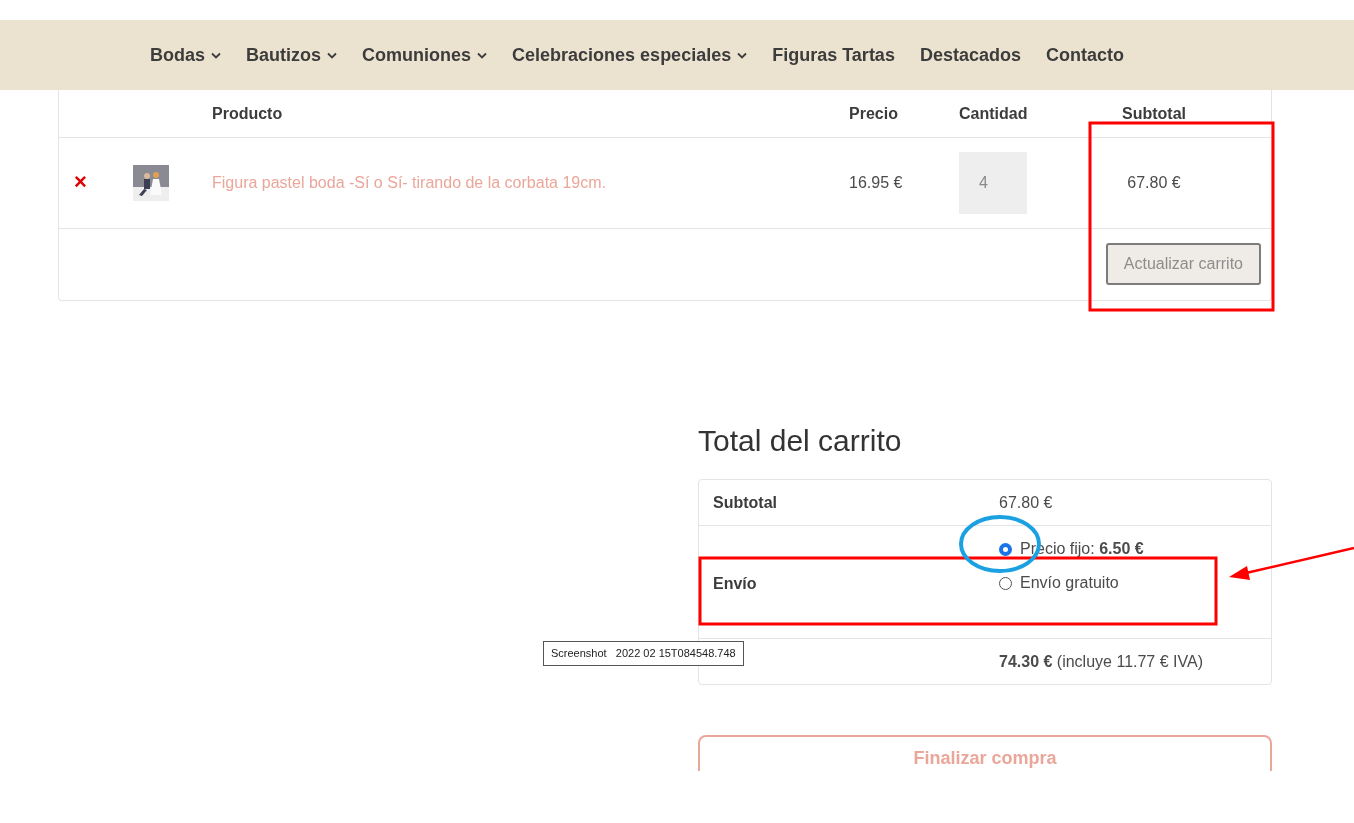 This screenshot has width=1354, height=823. I want to click on nav-link: Bodas, so click(185, 55).